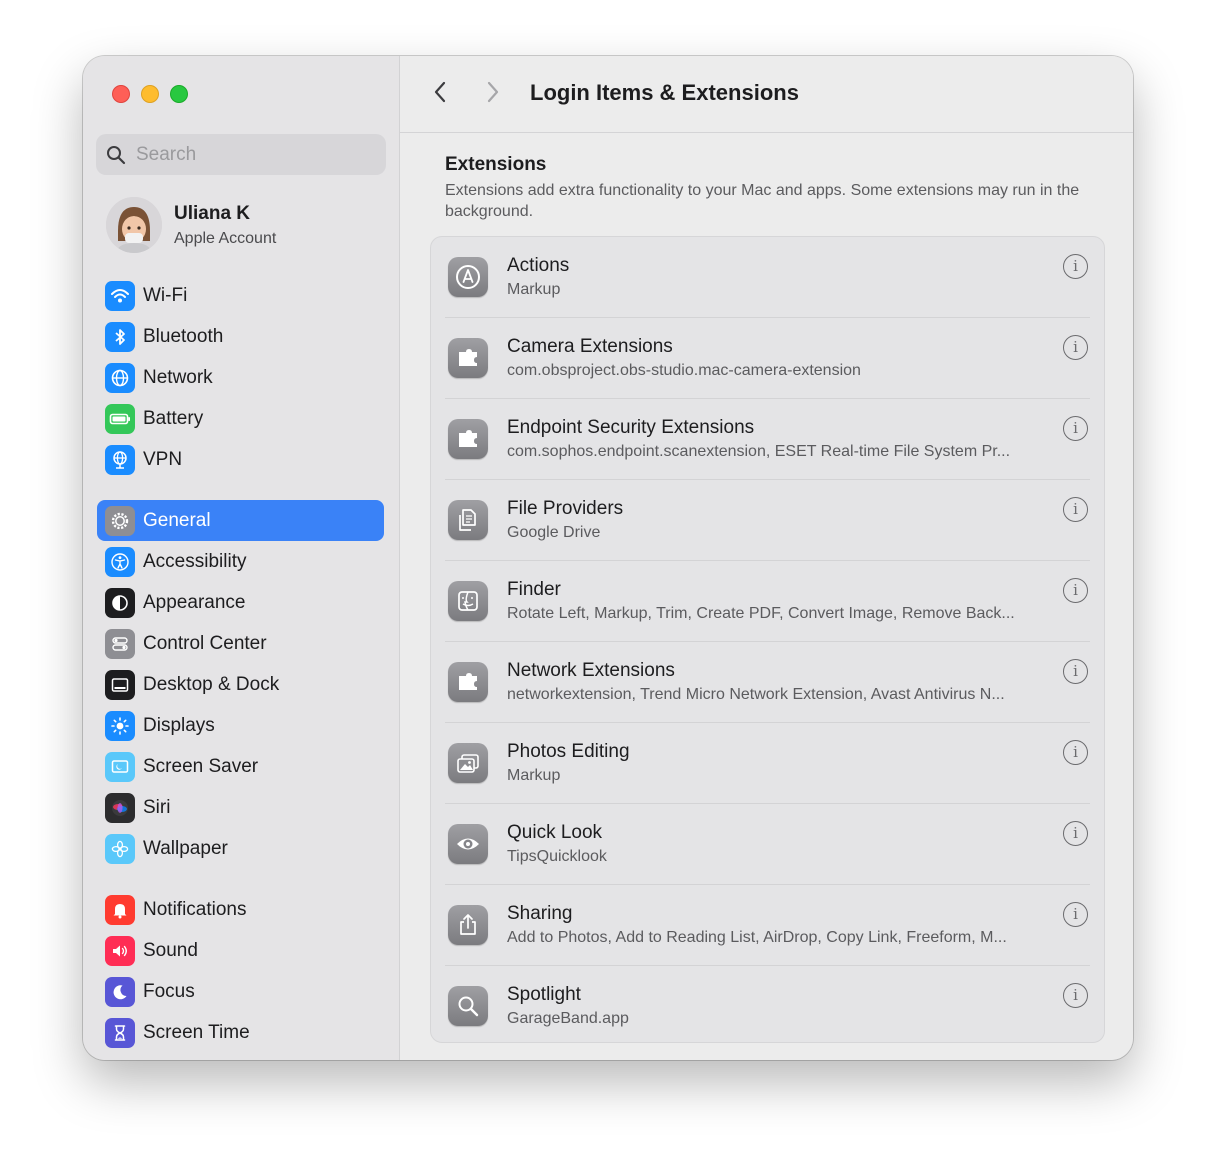 This screenshot has width=1216, height=1169. I want to click on battery-icon, so click(120, 418).